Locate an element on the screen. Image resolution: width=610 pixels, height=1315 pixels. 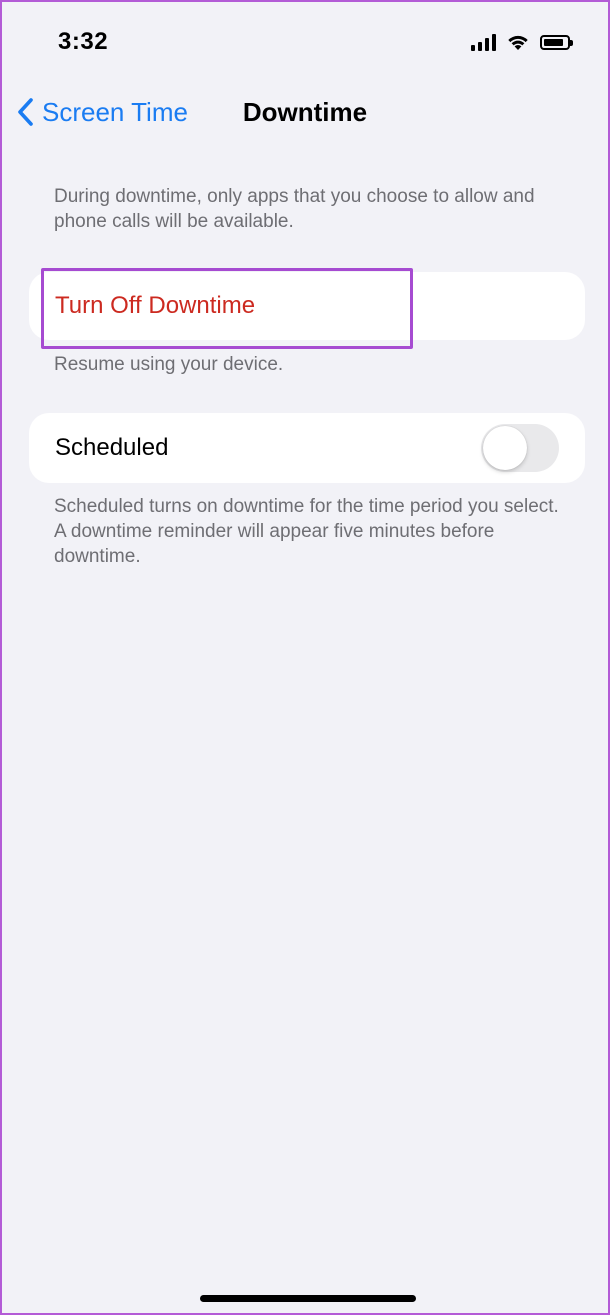
status-icons is located at coordinates (522, 42).